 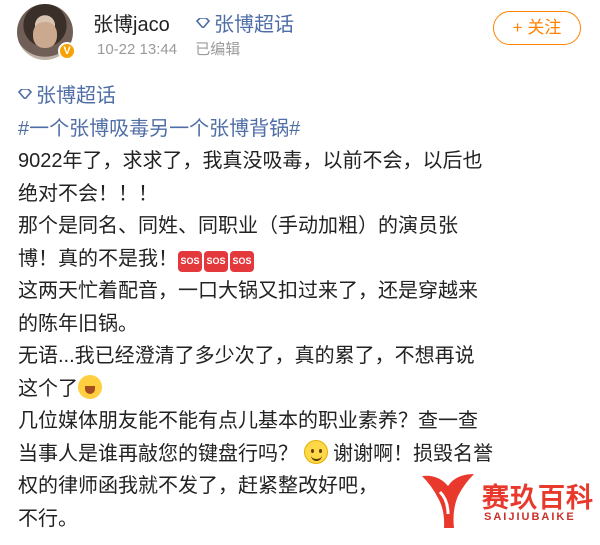 I want to click on verified-badge-icon: V, so click(x=67, y=51).